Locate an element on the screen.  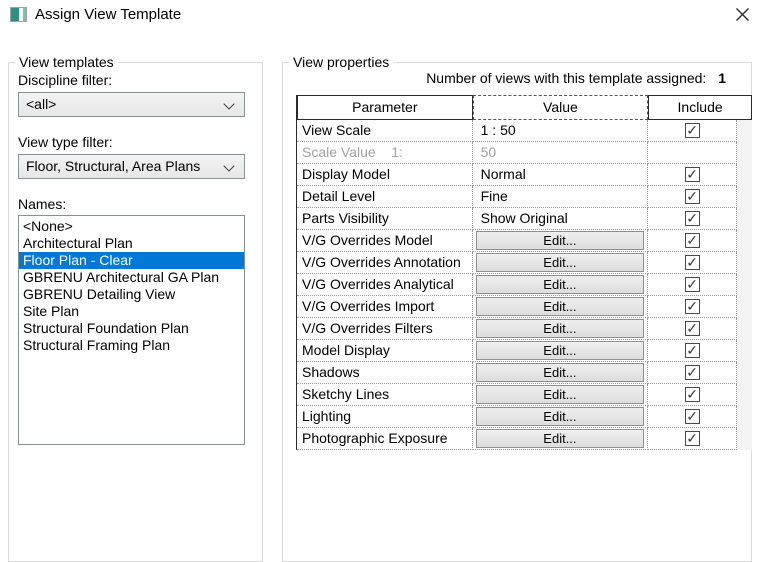
parameter-cell: Shadows is located at coordinates (385, 373).